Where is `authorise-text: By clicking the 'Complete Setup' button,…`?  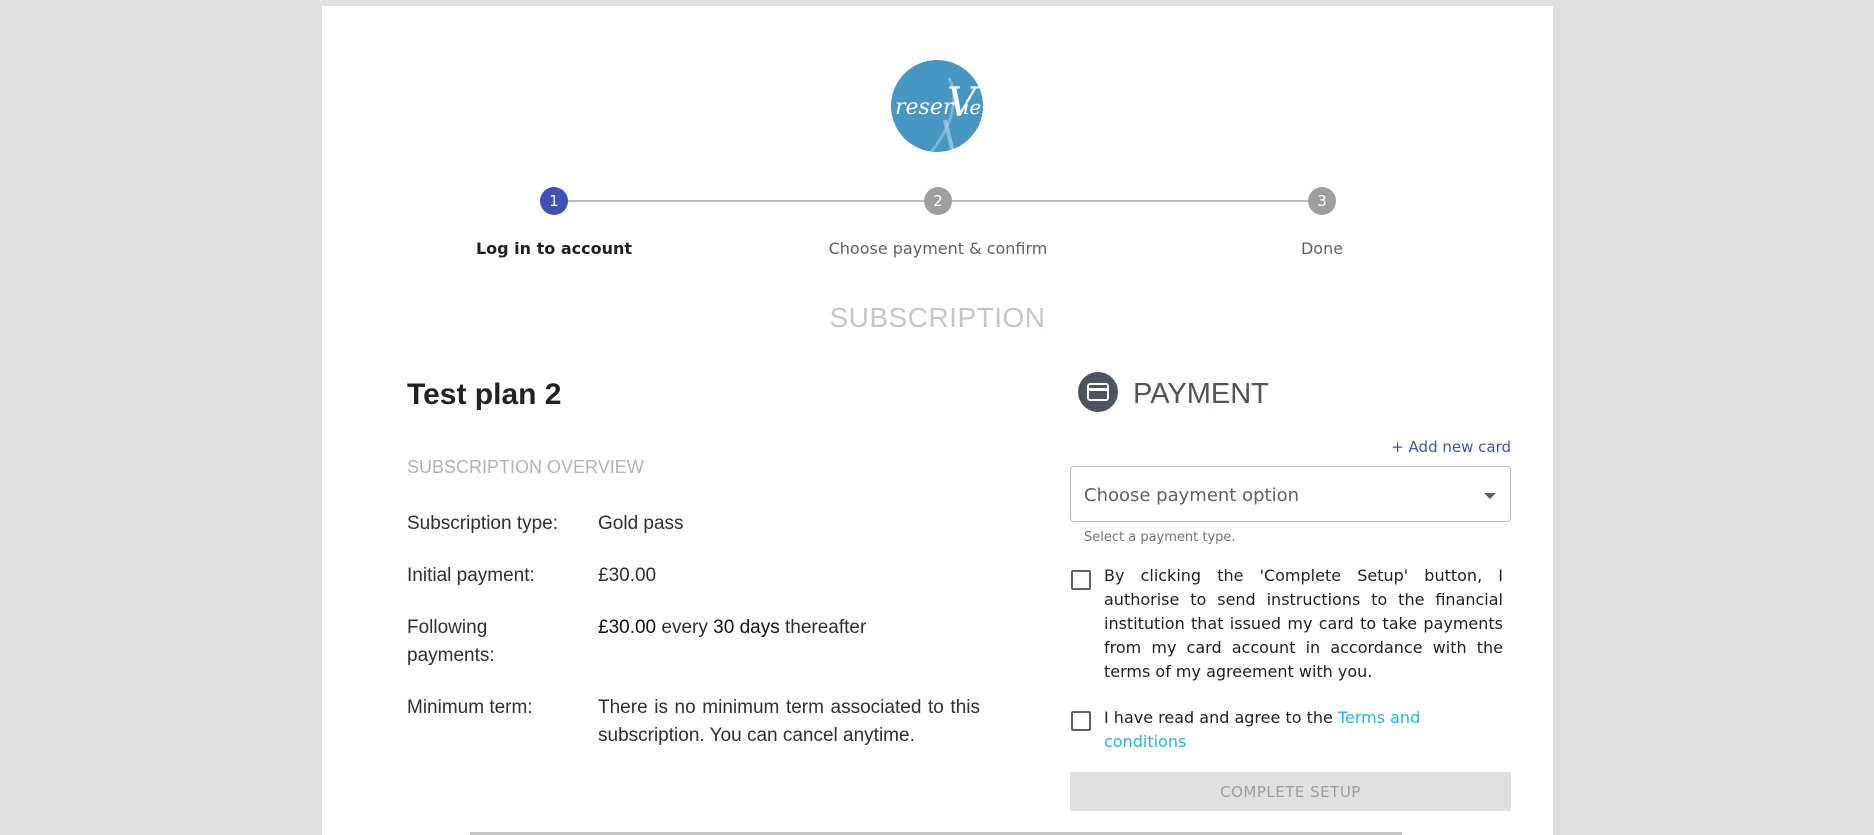 authorise-text: By clicking the 'Complete Setup' button,… is located at coordinates (1303, 623).